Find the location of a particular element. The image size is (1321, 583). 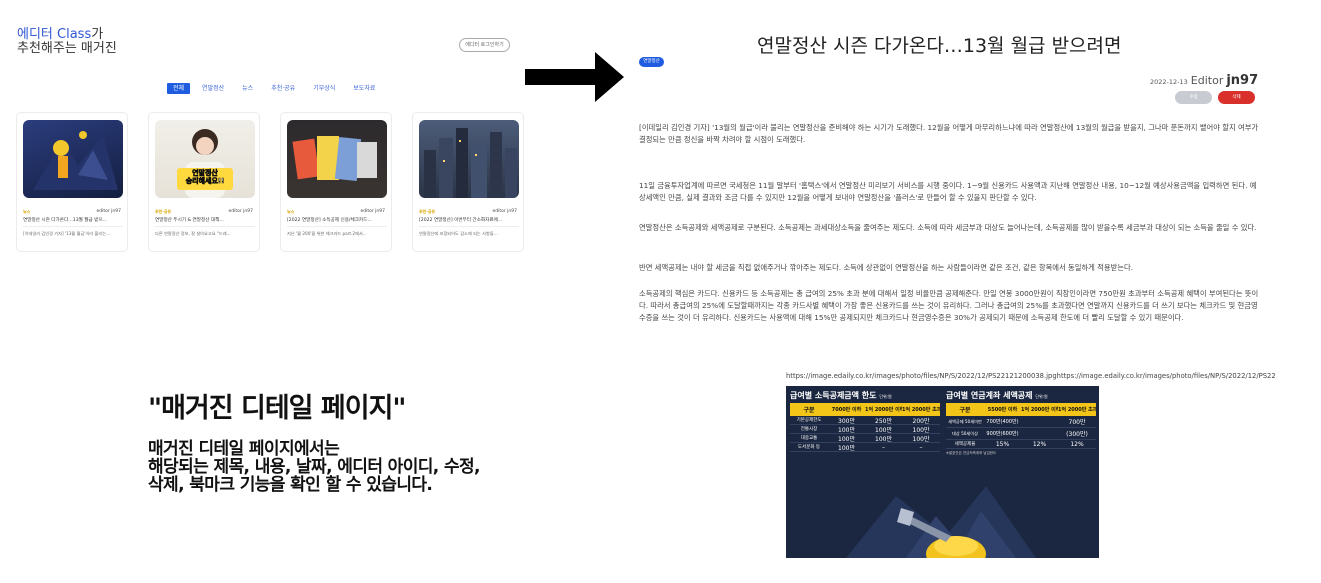

caption-line: 해당되는 제목, 내용, 날짜, 에디터 아이디, 수정, is located at coordinates (314, 467).